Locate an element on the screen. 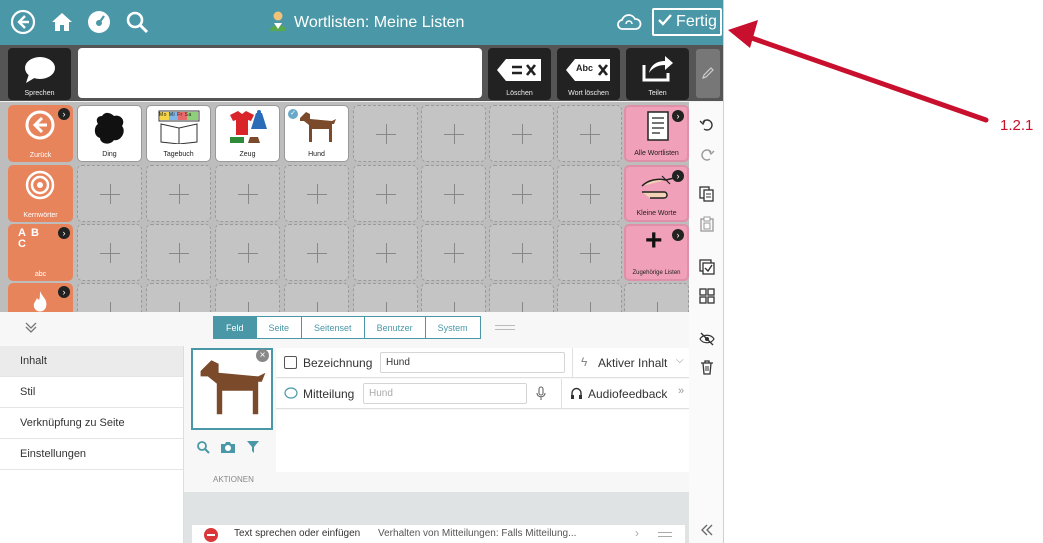 The width and height of the screenshot is (1043, 543). active-content-dropdown: Aktiver Inhalt is located at coordinates (632, 363).